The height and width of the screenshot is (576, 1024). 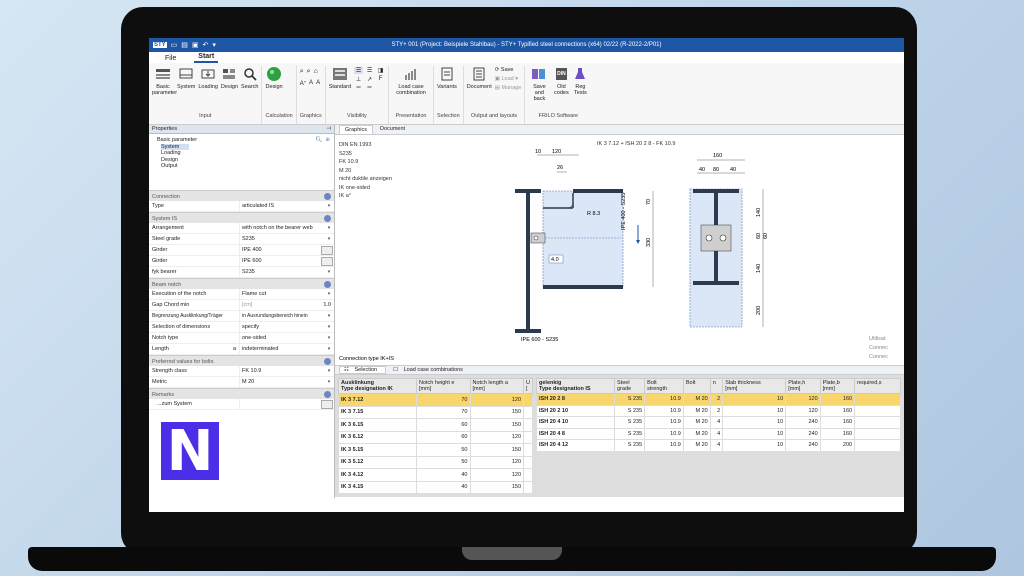 I want to click on prop-row: Length a indeterminated ▾, so click(x=241, y=349).